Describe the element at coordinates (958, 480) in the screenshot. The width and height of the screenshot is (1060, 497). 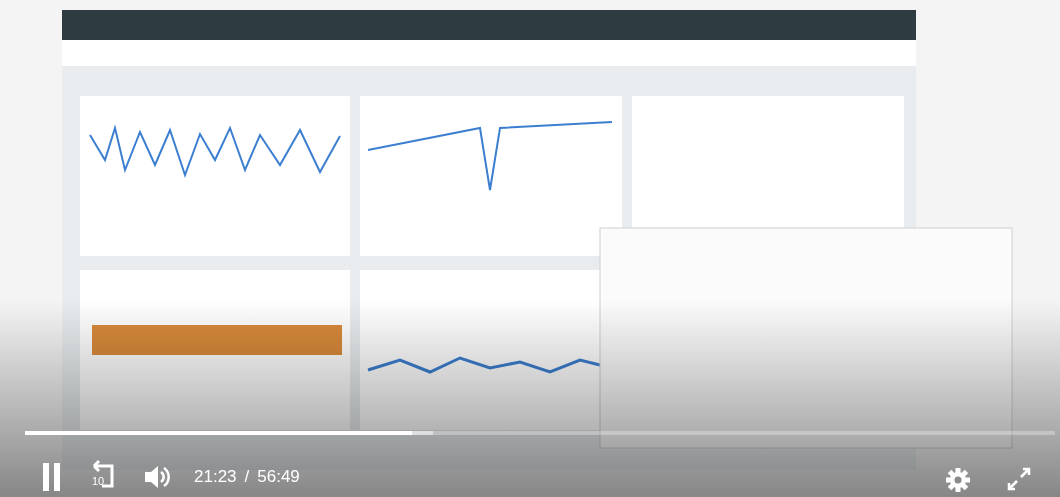
I see `settings-button` at that location.